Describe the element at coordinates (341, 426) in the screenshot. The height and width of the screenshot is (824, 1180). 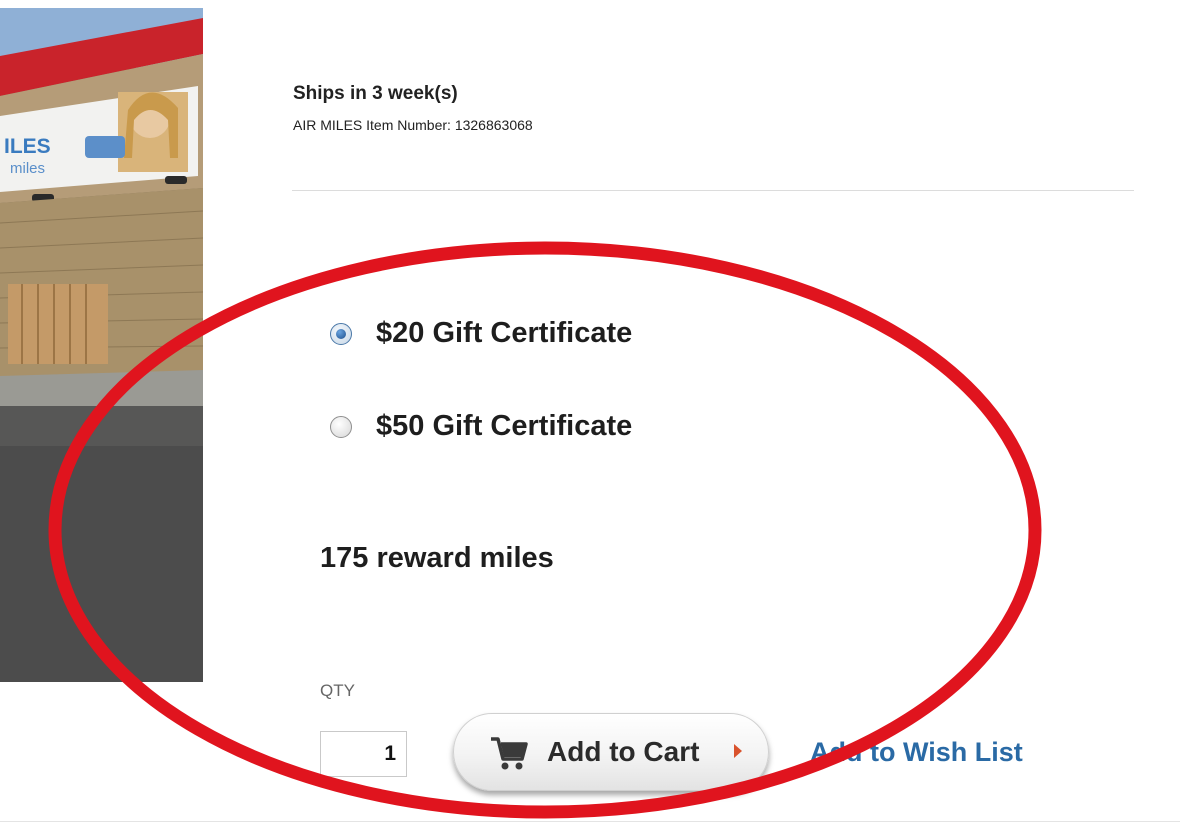
I see `radio-icon` at that location.